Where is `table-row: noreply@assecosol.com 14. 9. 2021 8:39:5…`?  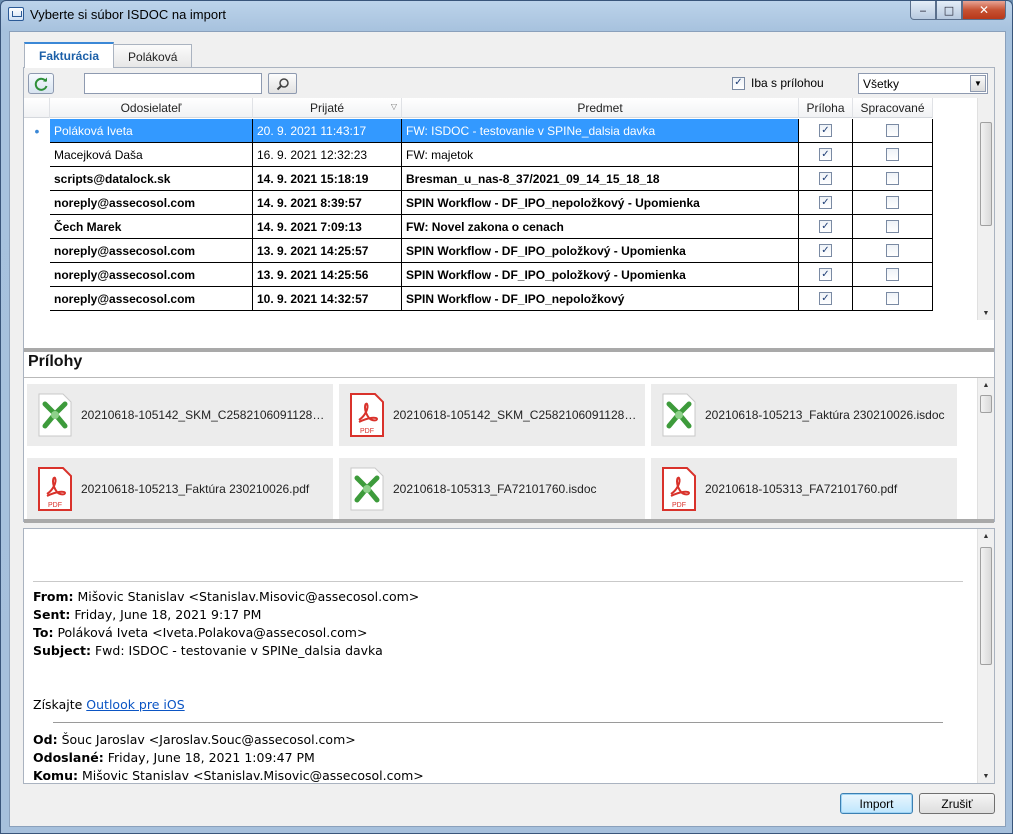 table-row: noreply@assecosol.com 14. 9. 2021 8:39:5… is located at coordinates (478, 203).